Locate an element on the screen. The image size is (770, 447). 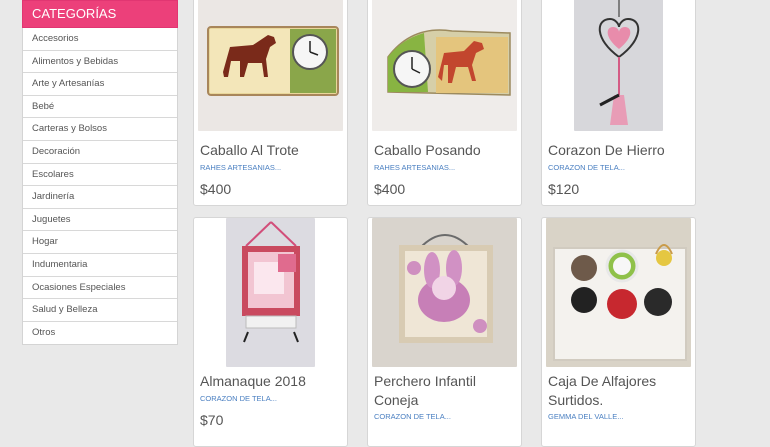
category-item-indumentaria: Indumentaria is located at coordinates (100, 265).